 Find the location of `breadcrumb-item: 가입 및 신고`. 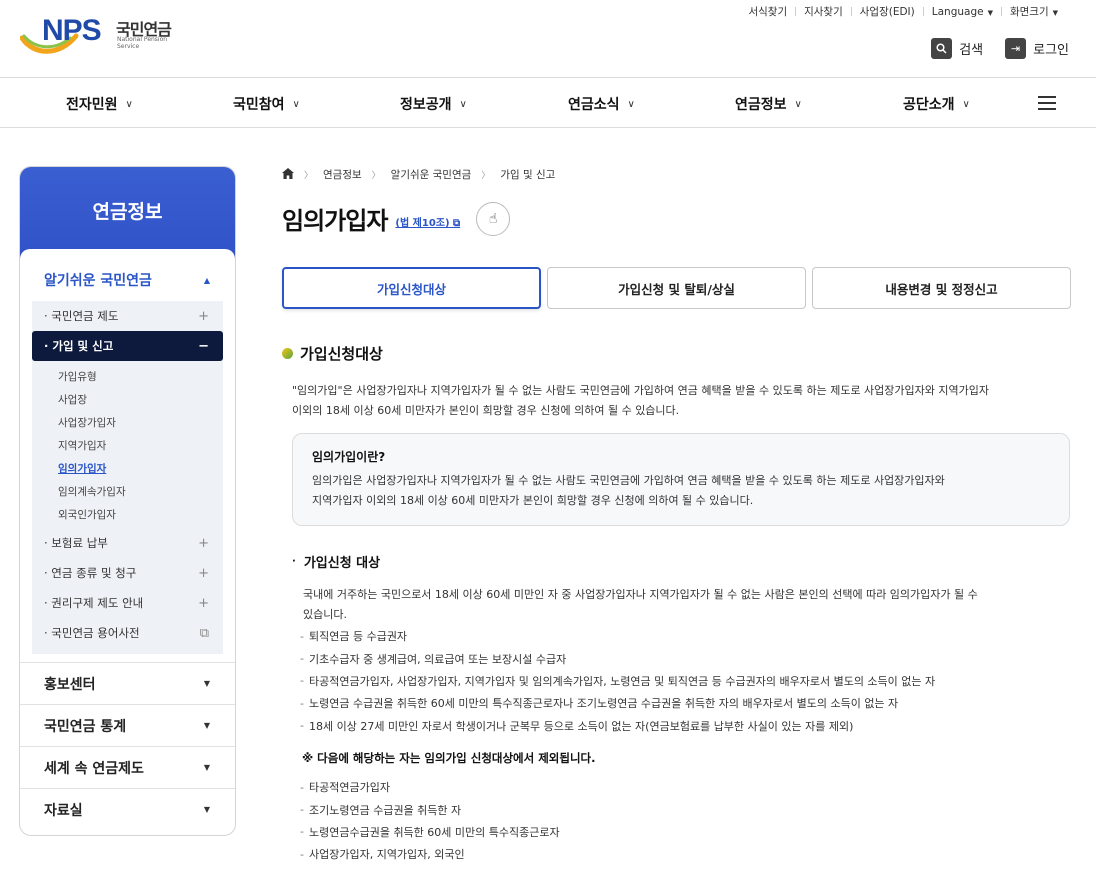

breadcrumb-item: 가입 및 신고 is located at coordinates (527, 174).